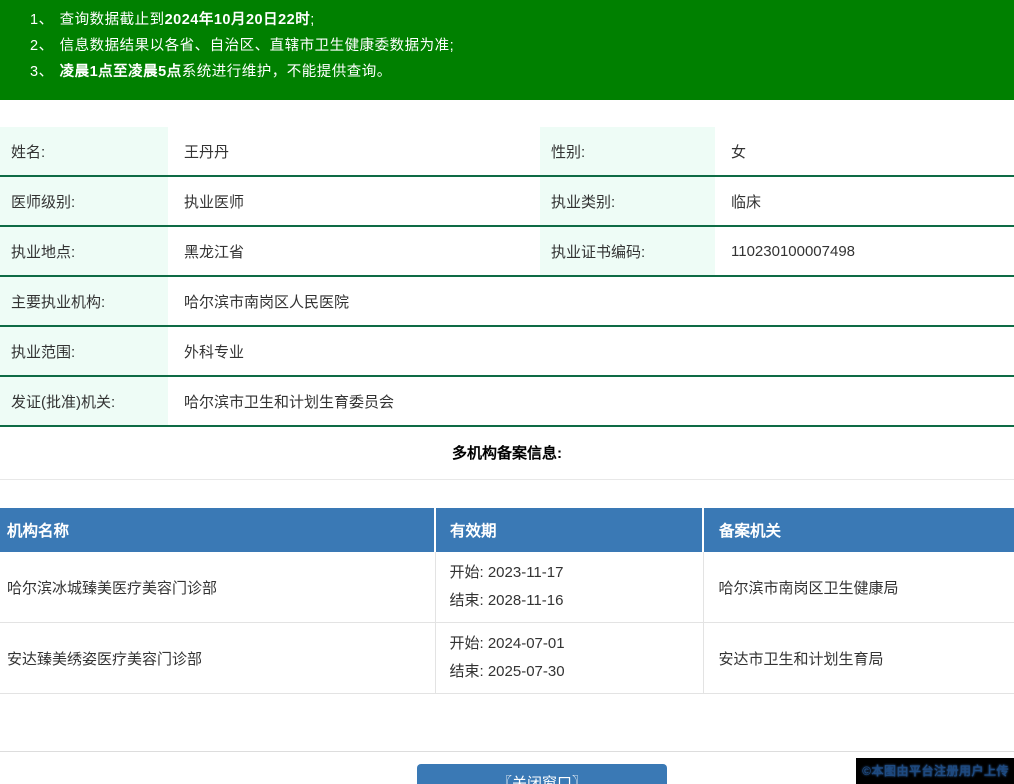  I want to click on name-value: 王丹丹, so click(354, 152).